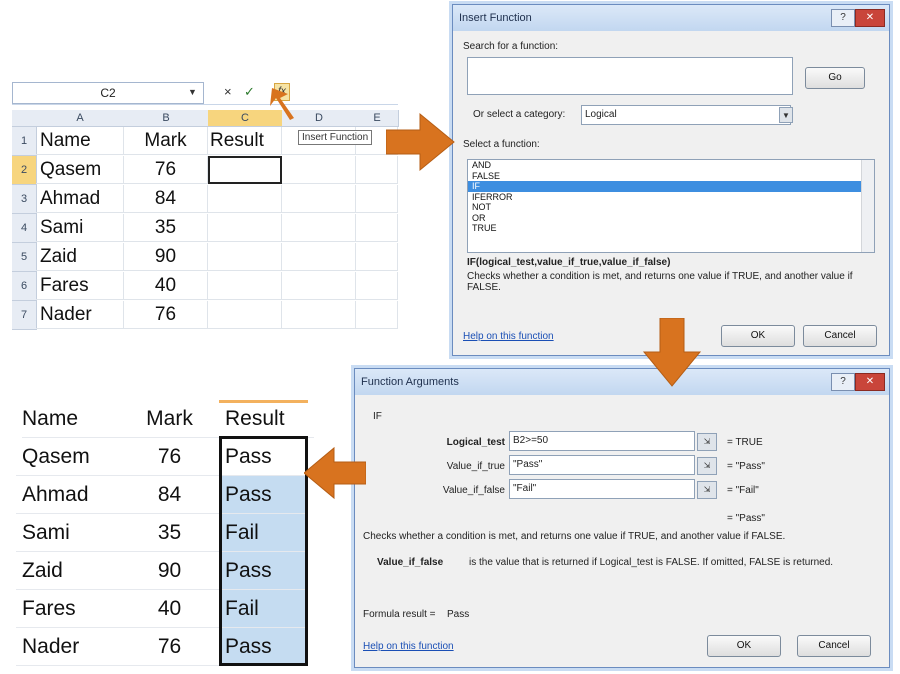 Image resolution: width=900 pixels, height=674 pixels. I want to click on name-box: C2, so click(108, 93).